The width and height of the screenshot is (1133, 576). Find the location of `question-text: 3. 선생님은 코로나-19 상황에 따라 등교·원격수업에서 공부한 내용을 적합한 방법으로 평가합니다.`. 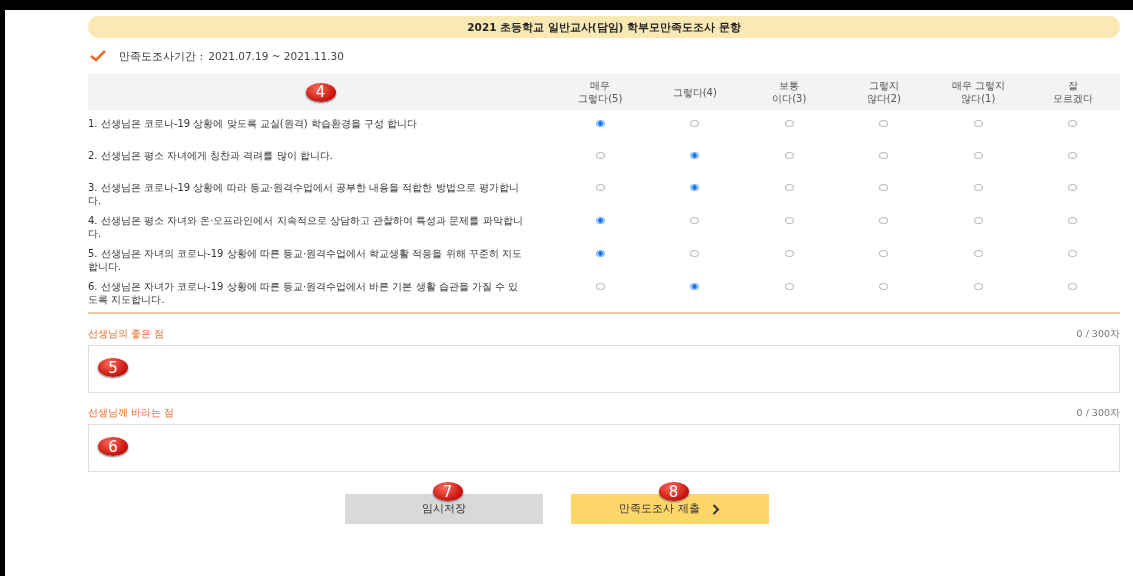

question-text: 3. 선생님은 코로나-19 상황에 따라 등교·원격수업에서 공부한 내용을 적합한 방법으로 평가합니다. is located at coordinates (304, 194).